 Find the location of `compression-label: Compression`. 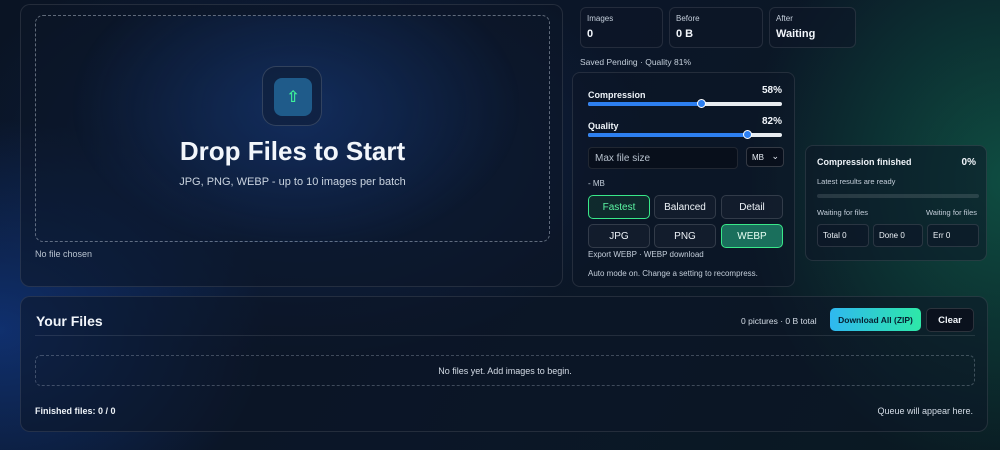

compression-label: Compression is located at coordinates (617, 95).